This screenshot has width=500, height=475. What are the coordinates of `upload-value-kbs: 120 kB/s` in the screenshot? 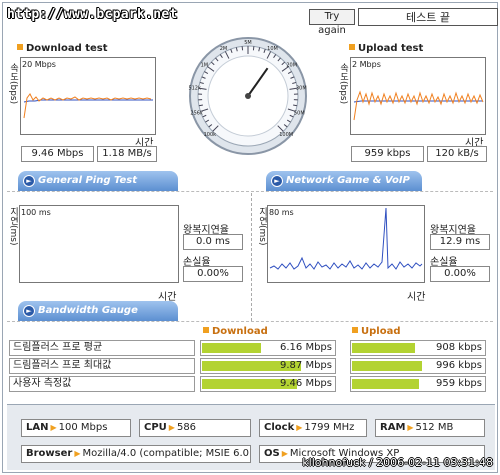 It's located at (457, 154).